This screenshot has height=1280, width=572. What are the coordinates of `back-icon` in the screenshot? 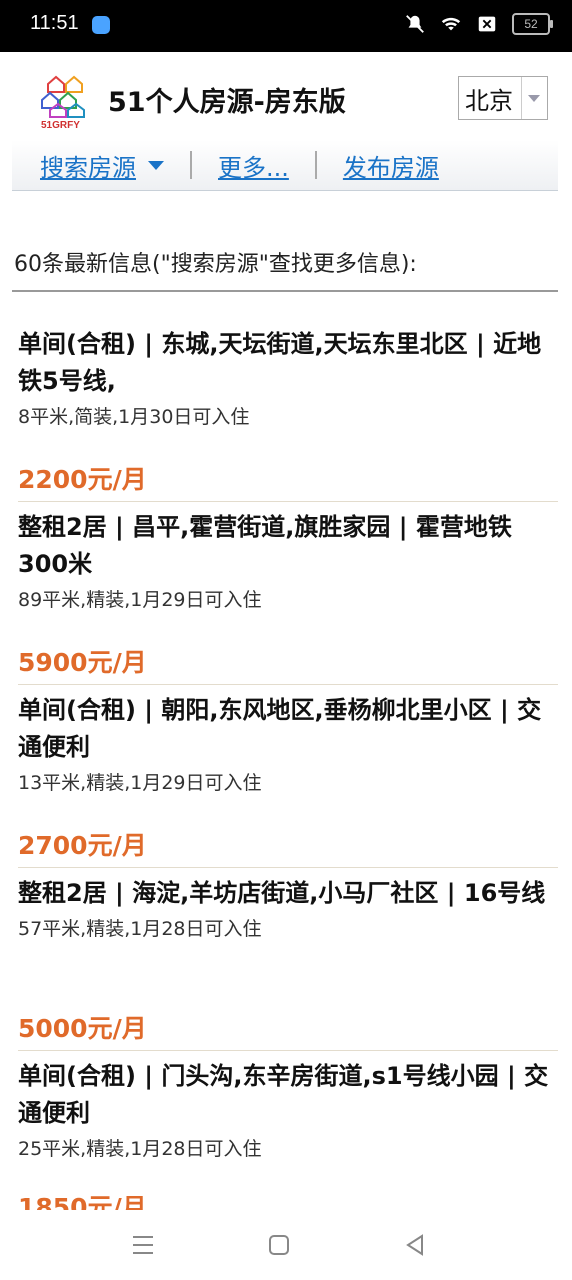 It's located at (415, 1245).